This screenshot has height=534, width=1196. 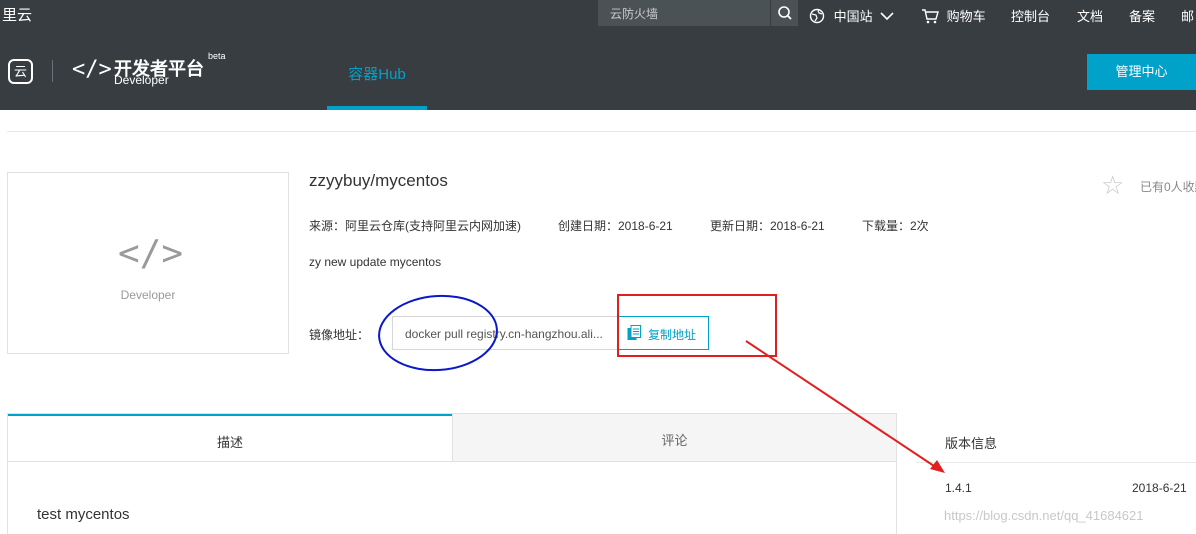 I want to click on version-number: 1.4.1, so click(x=958, y=488).